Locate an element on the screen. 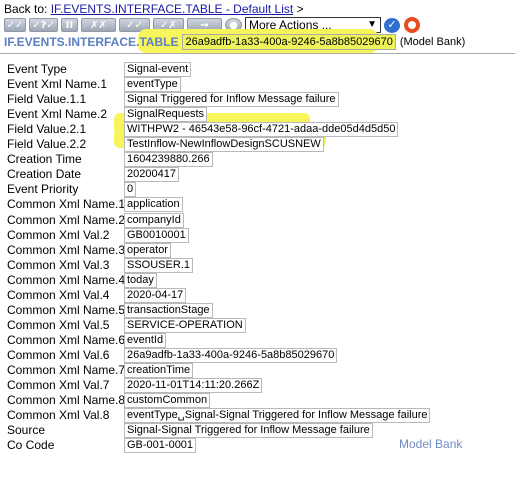  field-value: 20200417 is located at coordinates (151, 175).